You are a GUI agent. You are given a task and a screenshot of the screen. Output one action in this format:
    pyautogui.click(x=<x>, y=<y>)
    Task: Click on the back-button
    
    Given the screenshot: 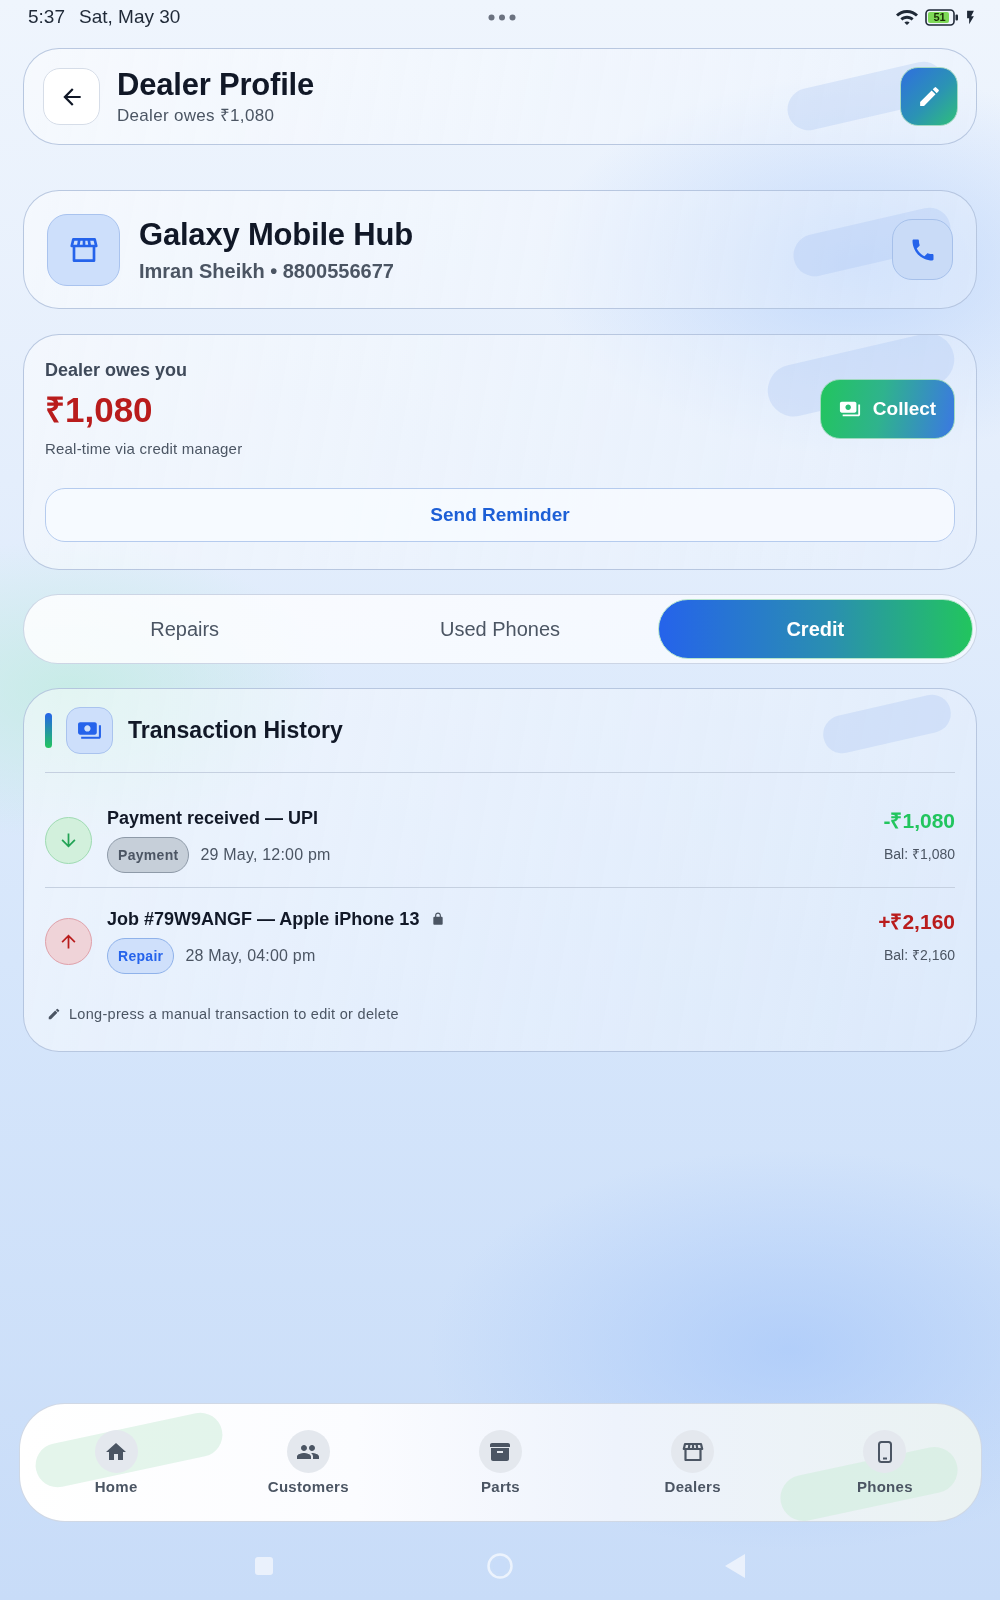 What is the action you would take?
    pyautogui.click(x=71, y=96)
    